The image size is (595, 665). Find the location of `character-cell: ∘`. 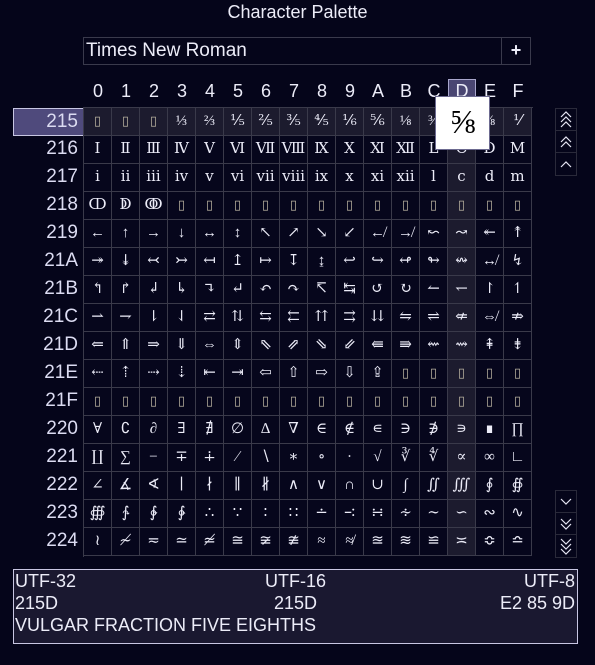

character-cell: ∘ is located at coordinates (322, 458).